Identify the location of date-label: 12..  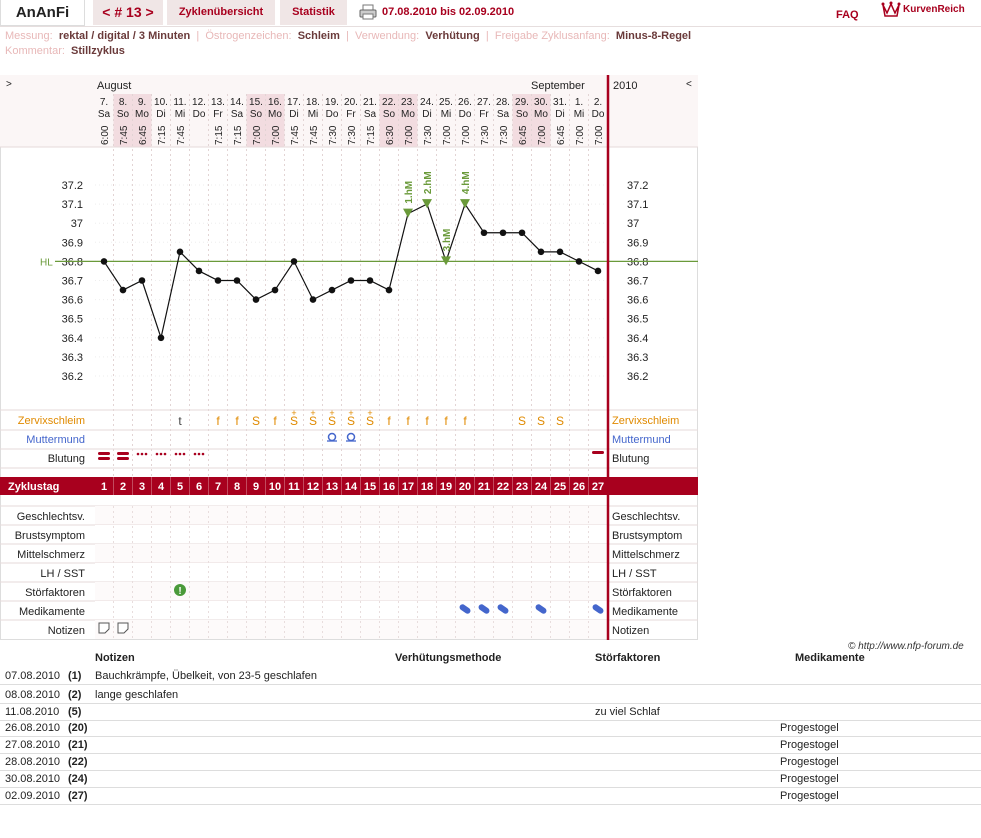
(199, 102).